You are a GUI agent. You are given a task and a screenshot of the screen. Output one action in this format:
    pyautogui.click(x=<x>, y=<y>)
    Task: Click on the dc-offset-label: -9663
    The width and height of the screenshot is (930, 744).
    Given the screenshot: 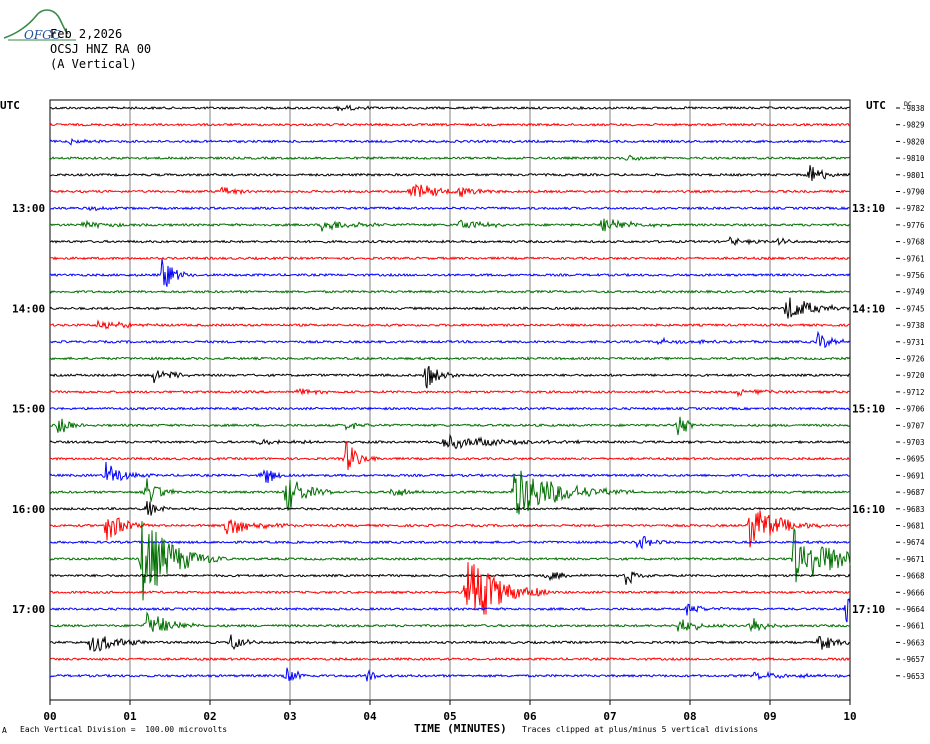 What is the action you would take?
    pyautogui.click(x=913, y=642)
    